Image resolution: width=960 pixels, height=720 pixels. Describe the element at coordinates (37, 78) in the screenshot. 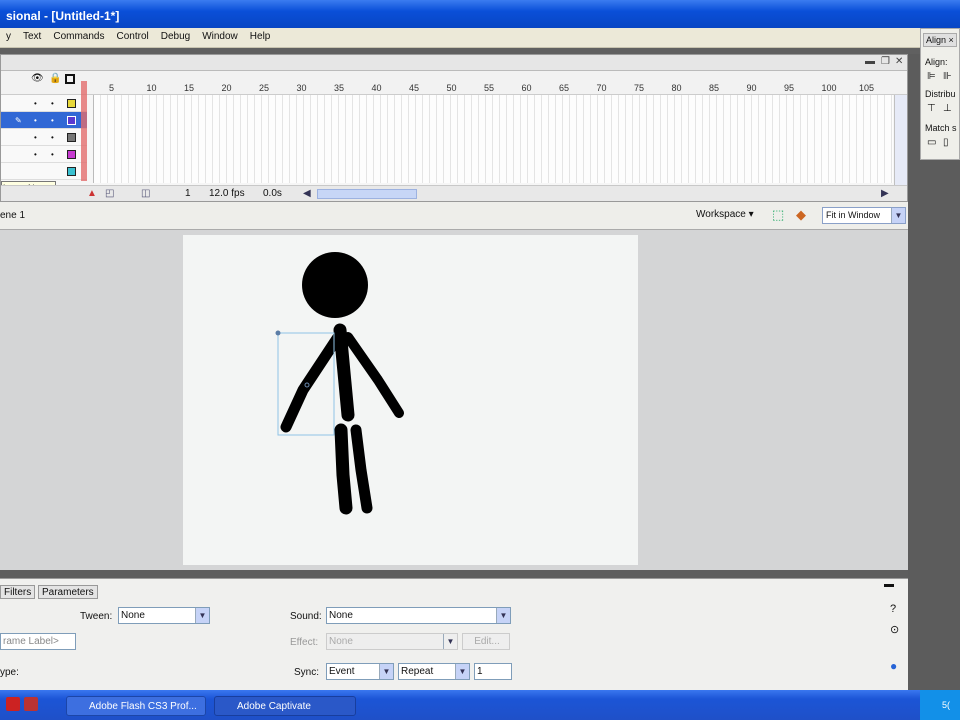

I see `eye-icon: 👁` at that location.